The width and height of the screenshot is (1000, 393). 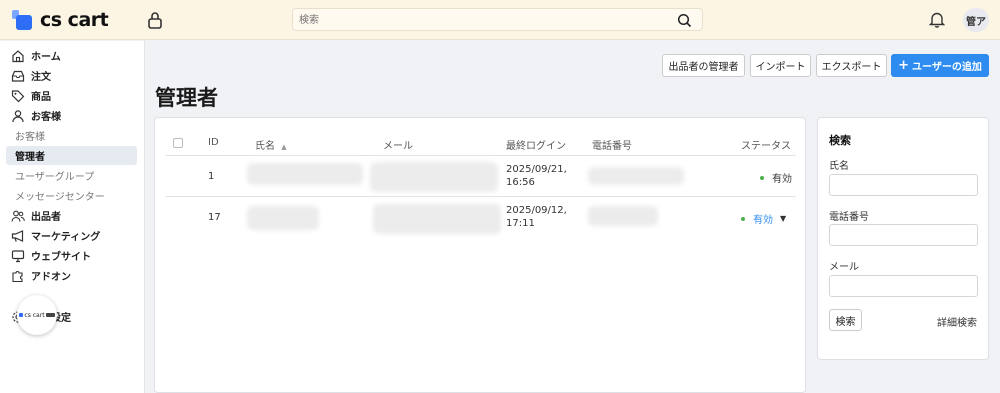 I want to click on sidebar-item-administrators: 管理者, so click(x=71, y=155).